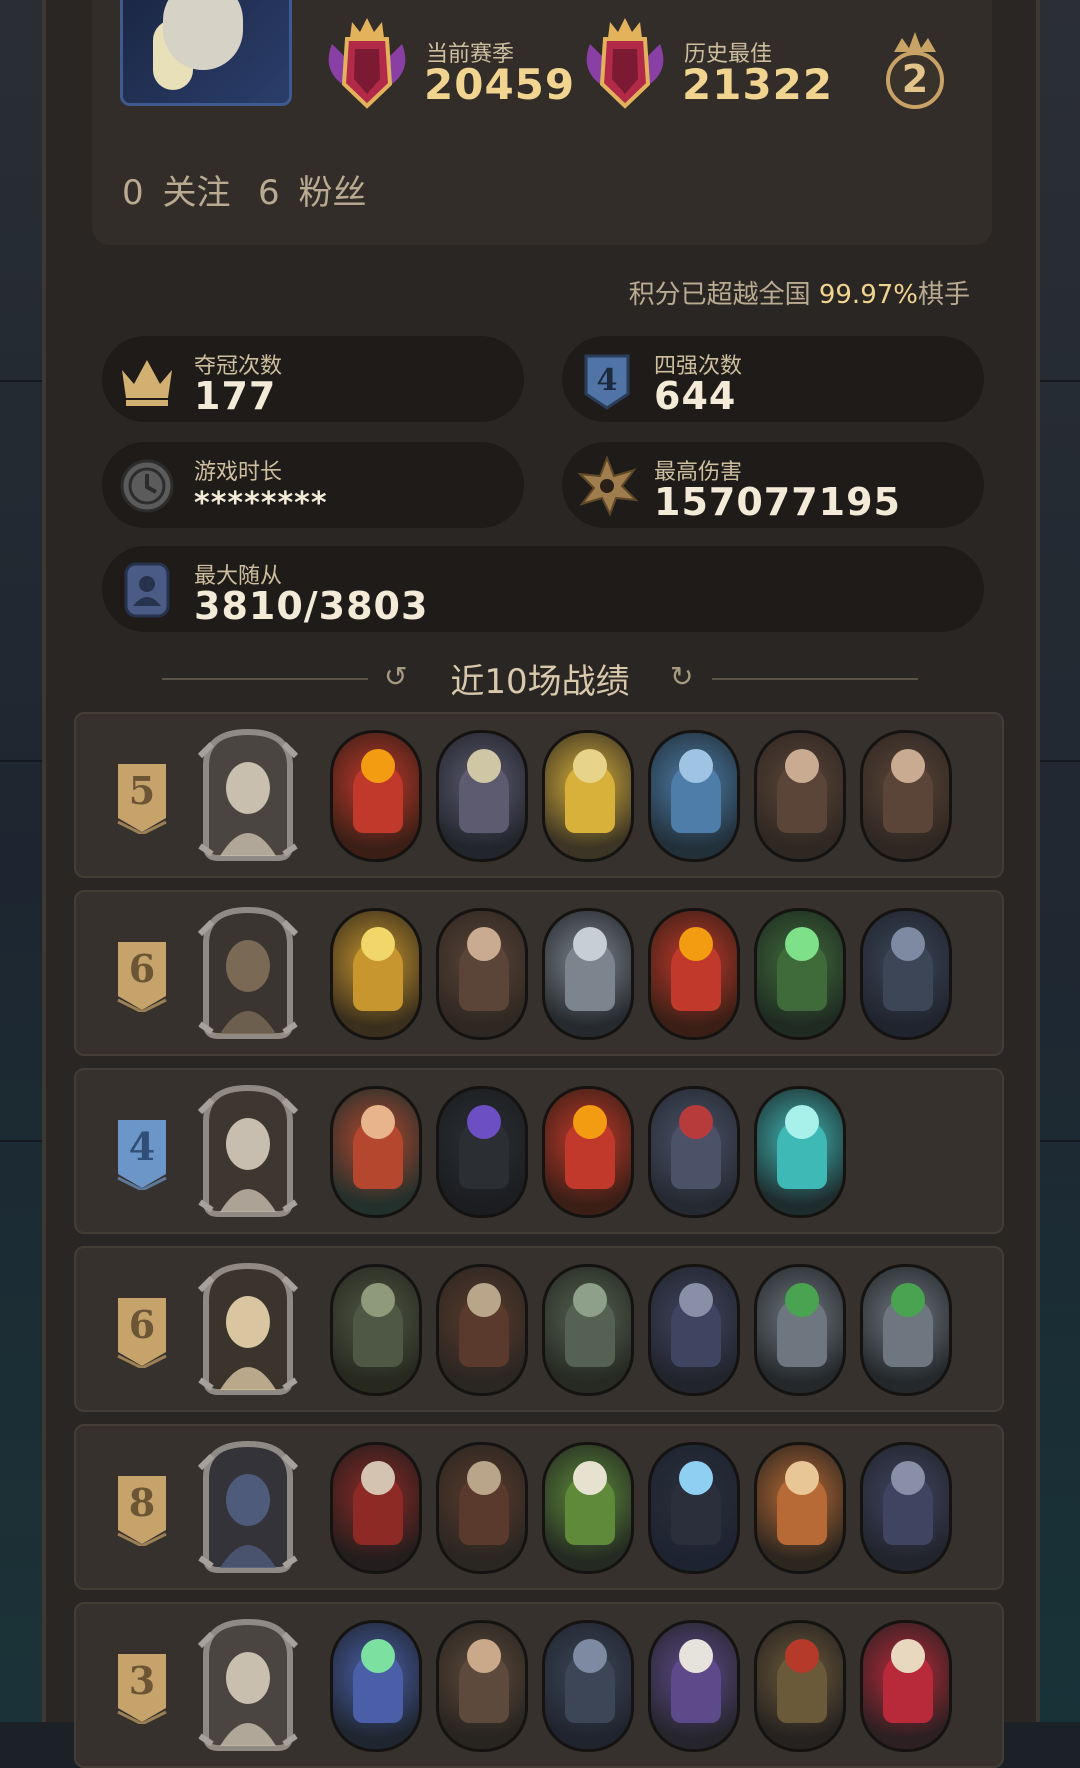 This screenshot has height=1768, width=1080. Describe the element at coordinates (376, 1508) in the screenshot. I see `red-assassin-unit-card` at that location.